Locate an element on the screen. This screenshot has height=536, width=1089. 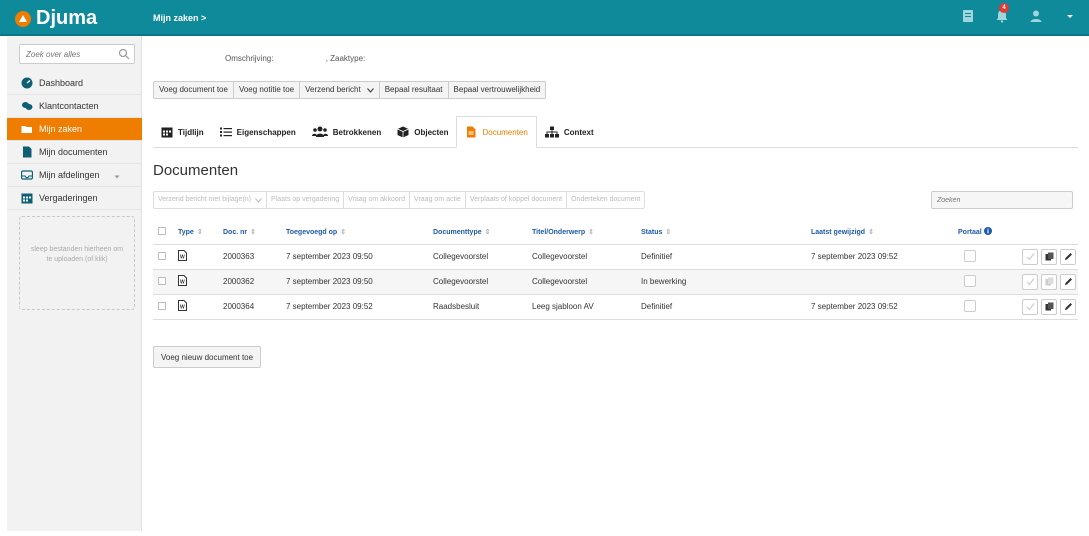
header-label: Status is located at coordinates (652, 232).